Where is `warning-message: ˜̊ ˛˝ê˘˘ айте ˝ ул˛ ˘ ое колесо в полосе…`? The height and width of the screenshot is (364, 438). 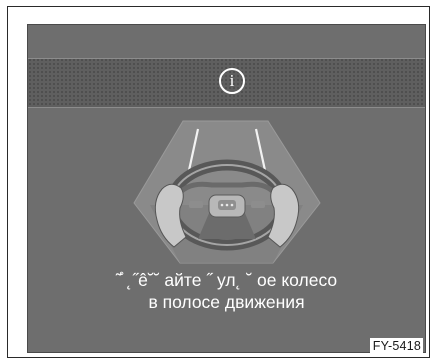
warning-message: ˜̊ ˛˝ê˘˘ айте ˝ ул˛ ˘ ое колесо в полосе… is located at coordinates (226, 291).